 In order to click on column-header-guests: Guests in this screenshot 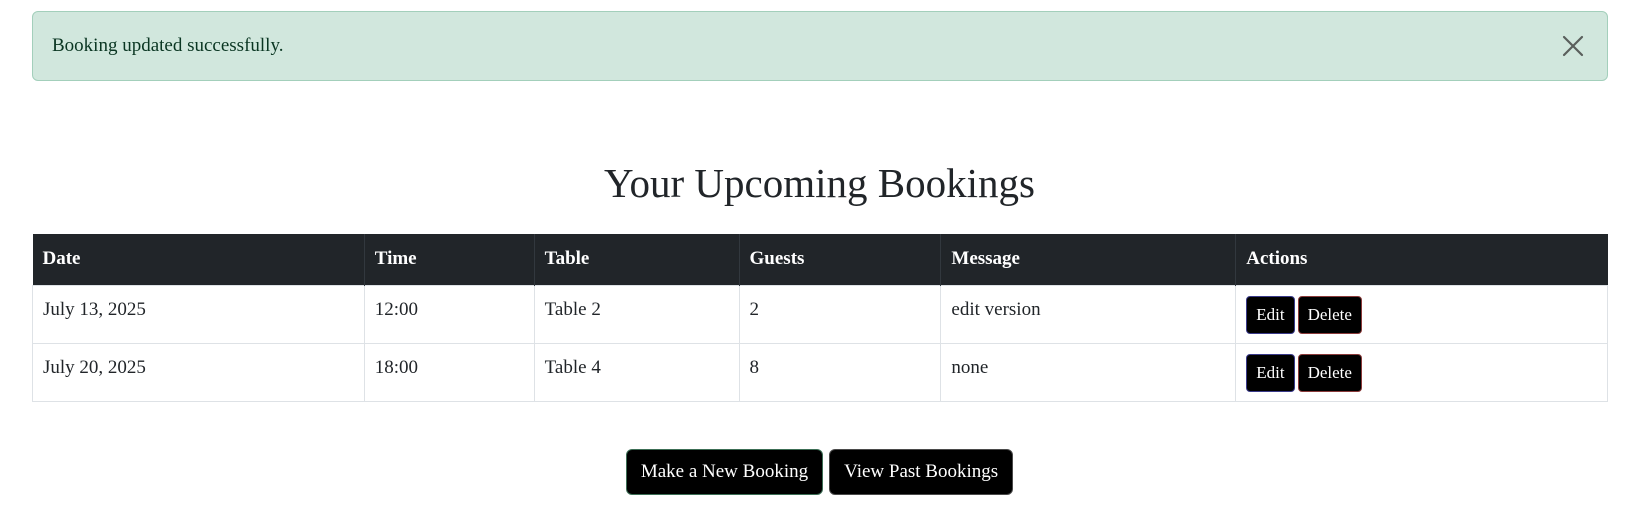, I will do `click(840, 259)`.